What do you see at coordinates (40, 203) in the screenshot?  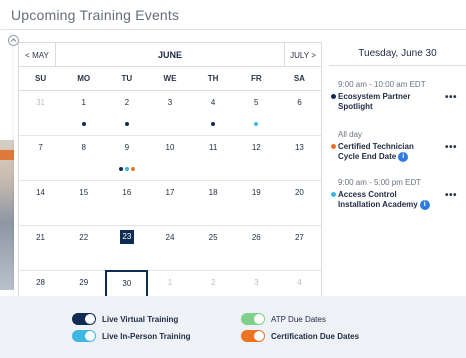 I see `calendar-day: 14` at bounding box center [40, 203].